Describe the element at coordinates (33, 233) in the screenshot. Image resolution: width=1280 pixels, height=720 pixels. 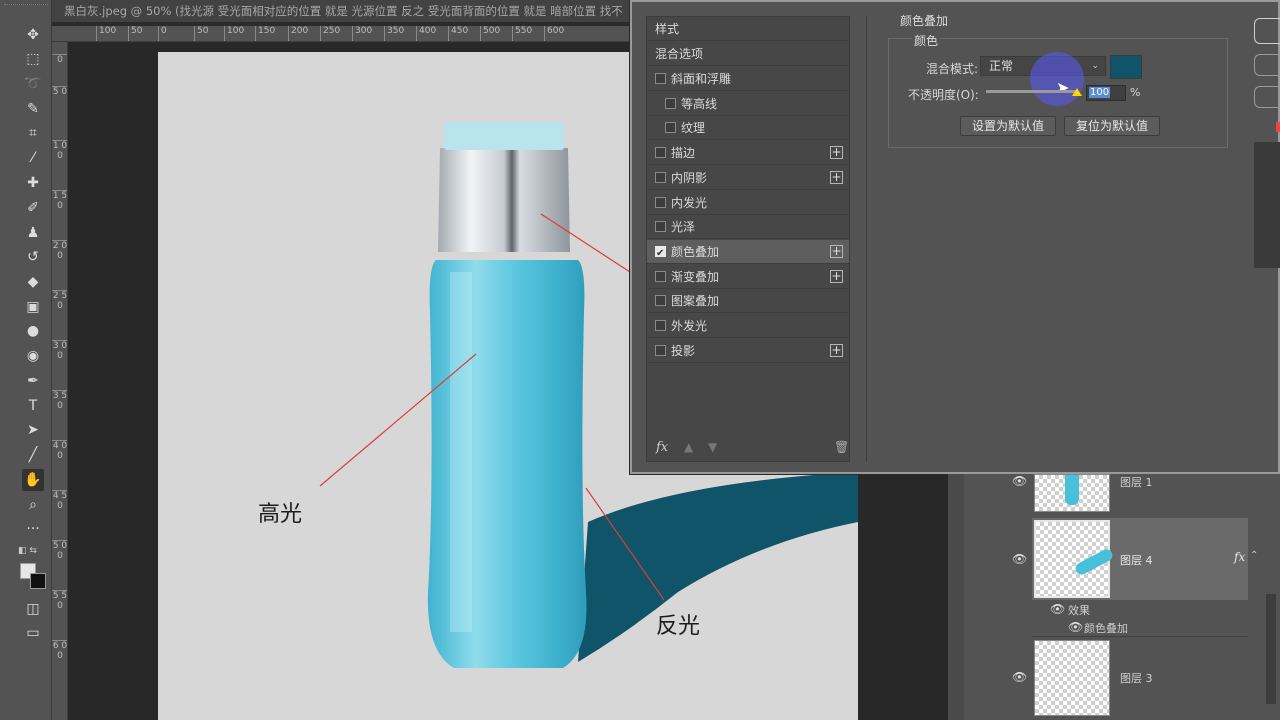
I see `clone-stamp-tool-icon: ♟` at that location.